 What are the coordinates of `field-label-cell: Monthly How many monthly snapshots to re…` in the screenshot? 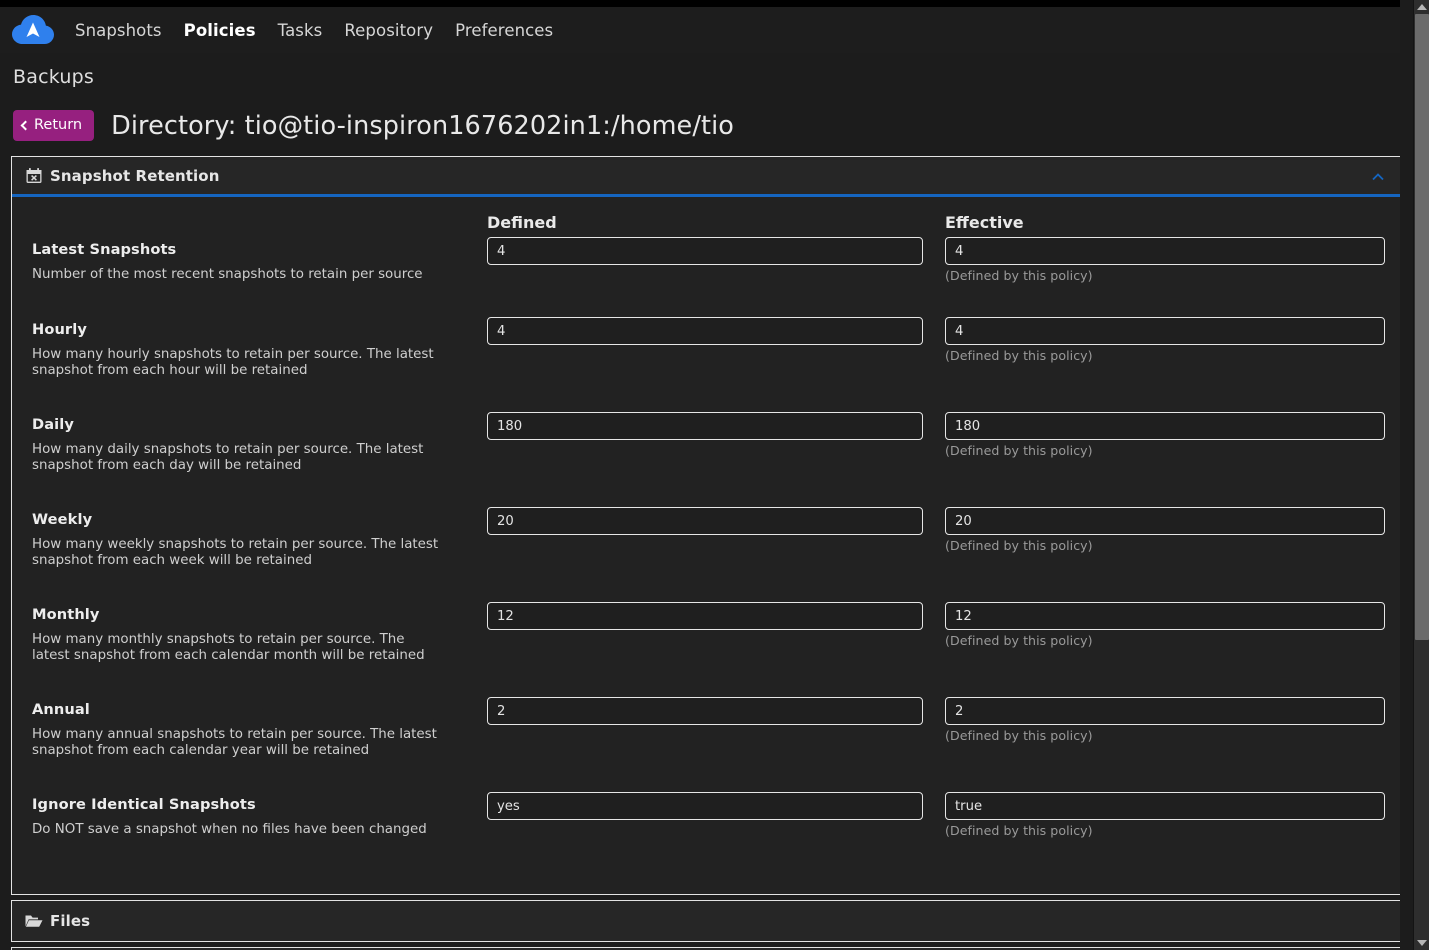 It's located at (259, 633).